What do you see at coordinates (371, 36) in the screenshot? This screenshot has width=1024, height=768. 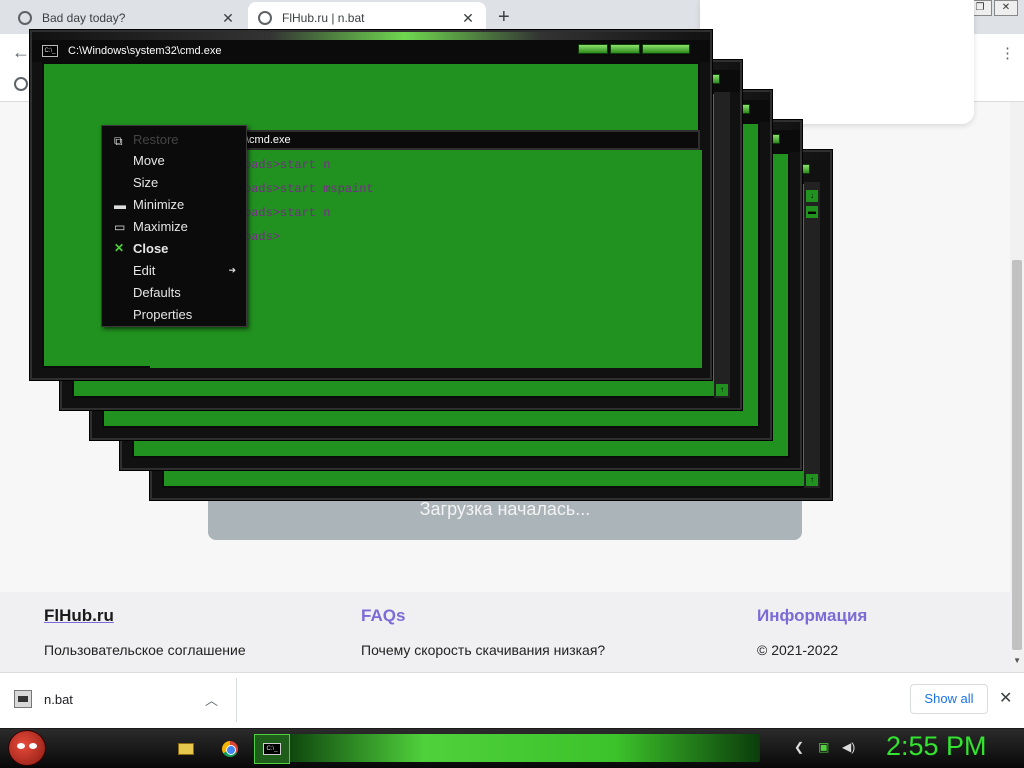 I see `window-top-glow` at bounding box center [371, 36].